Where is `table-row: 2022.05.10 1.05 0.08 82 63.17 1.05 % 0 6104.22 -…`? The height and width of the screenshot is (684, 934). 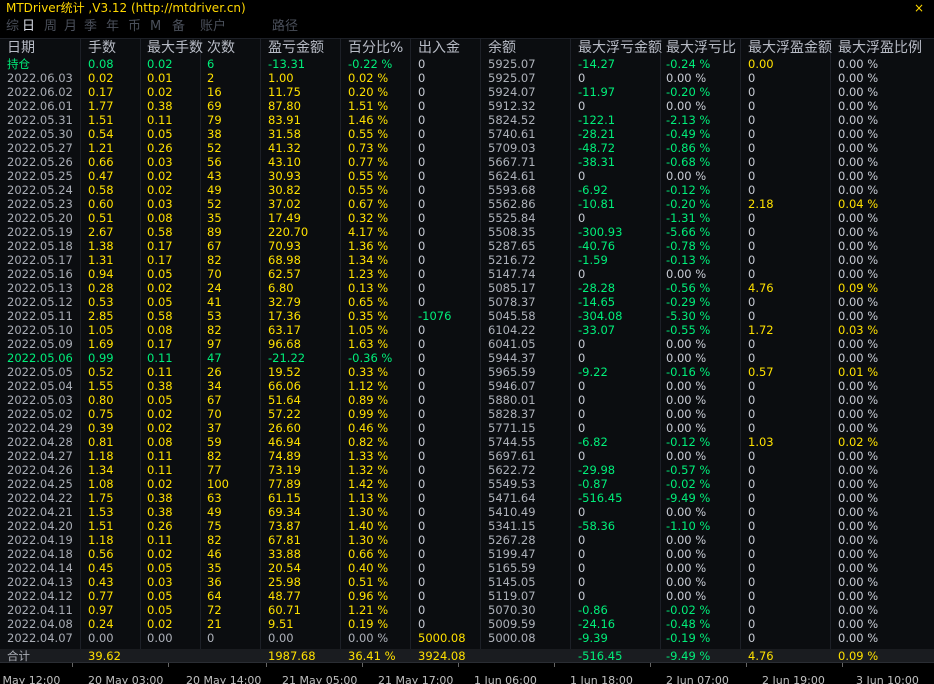
table-row: 2022.05.10 1.05 0.08 82 63.17 1.05 % 0 6104.22 -… is located at coordinates (467, 330).